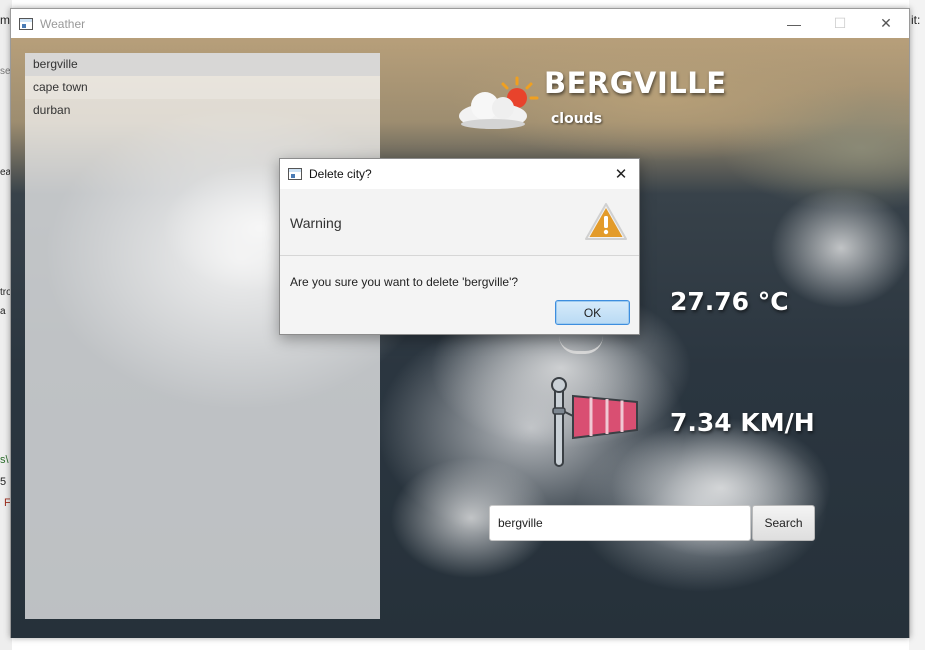  I want to click on weather-description: clouds, so click(577, 119).